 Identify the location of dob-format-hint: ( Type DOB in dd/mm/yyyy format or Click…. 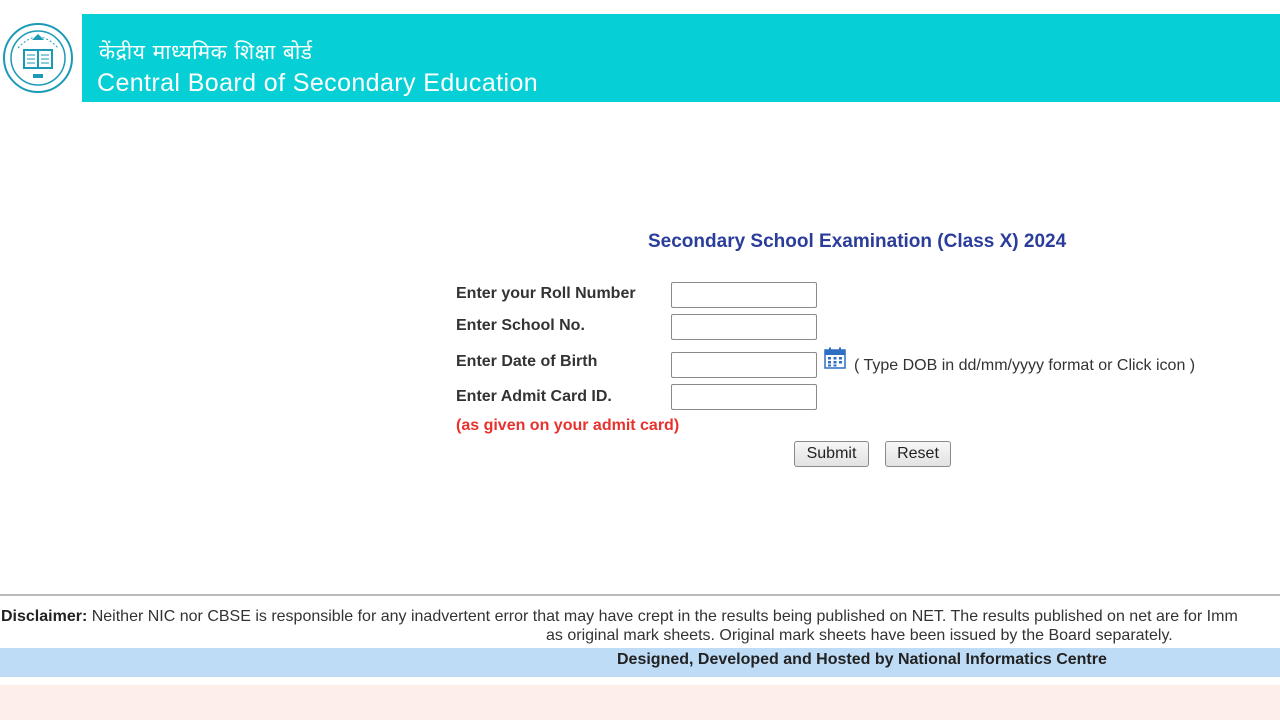
(1025, 365).